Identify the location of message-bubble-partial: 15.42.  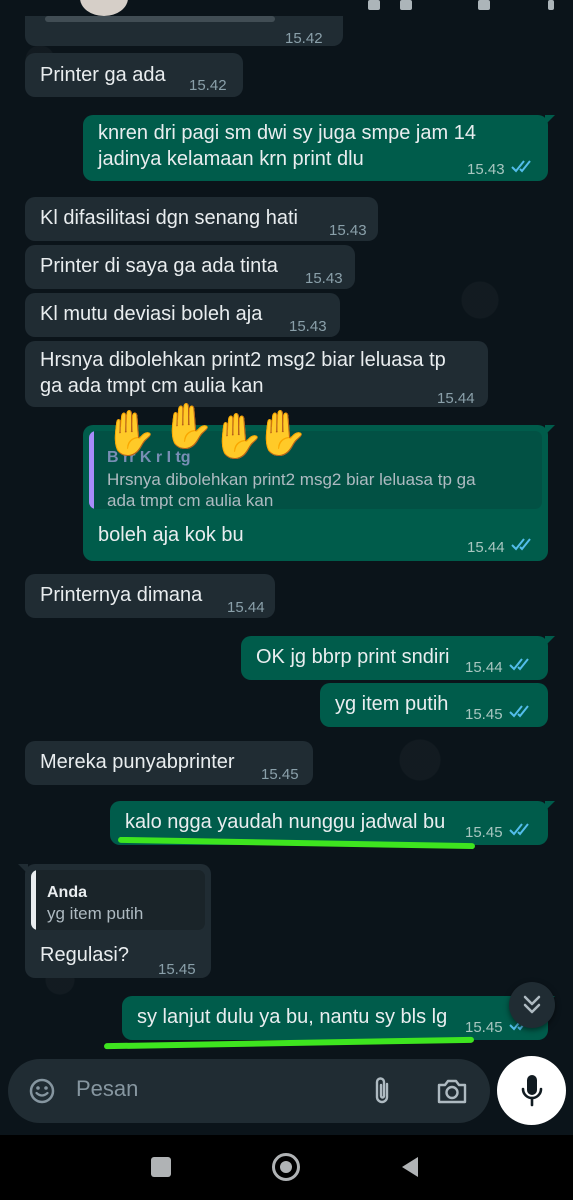
(184, 31).